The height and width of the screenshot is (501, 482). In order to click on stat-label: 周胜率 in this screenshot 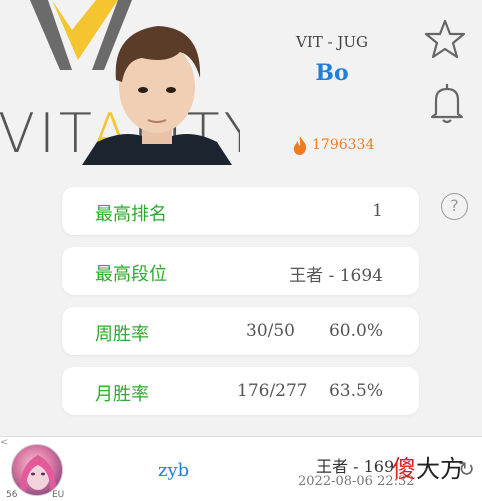, I will do `click(122, 334)`.